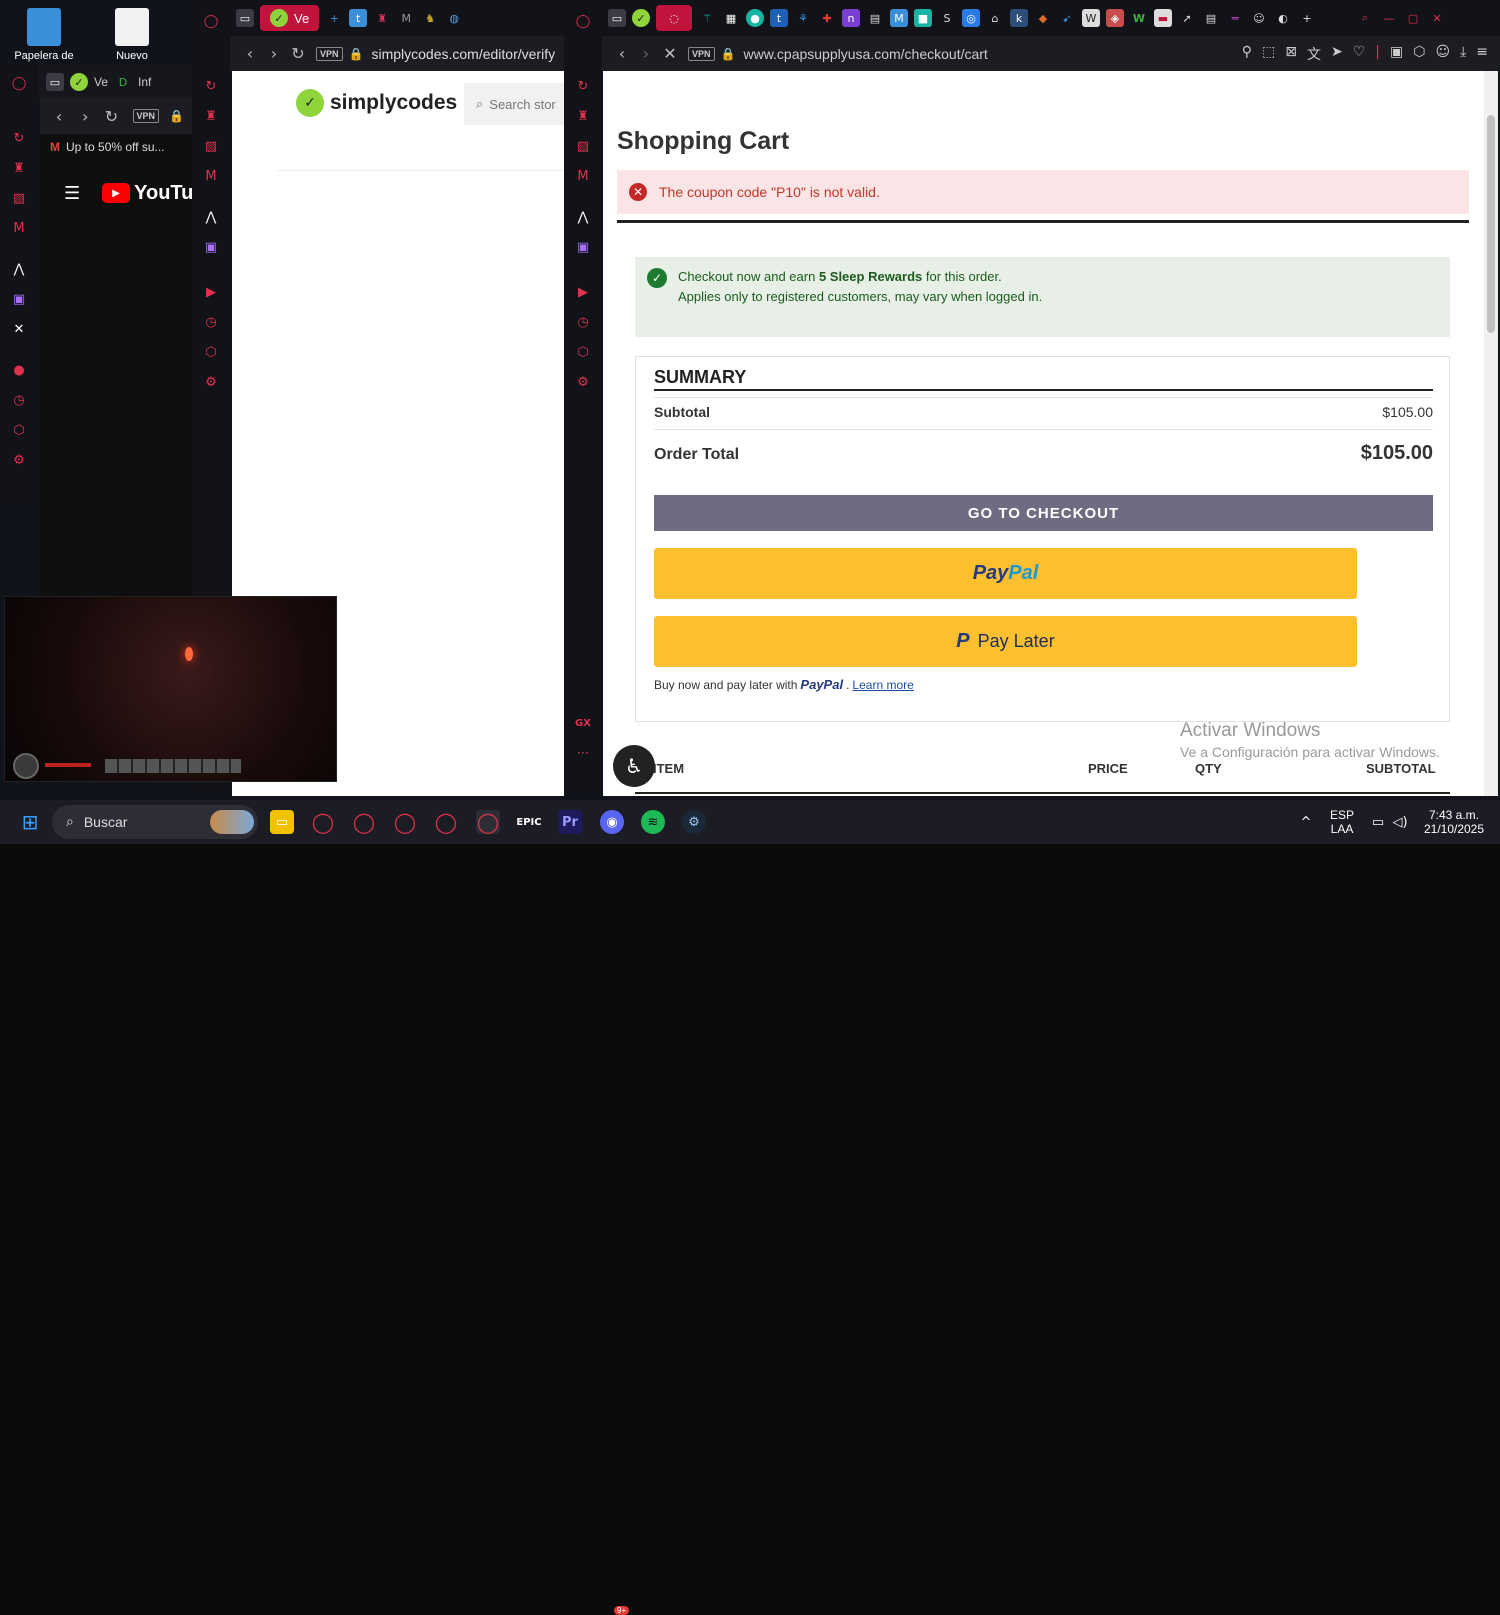 The width and height of the screenshot is (1500, 1615). What do you see at coordinates (882, 685) in the screenshot?
I see `learn-more-link: Learn more` at bounding box center [882, 685].